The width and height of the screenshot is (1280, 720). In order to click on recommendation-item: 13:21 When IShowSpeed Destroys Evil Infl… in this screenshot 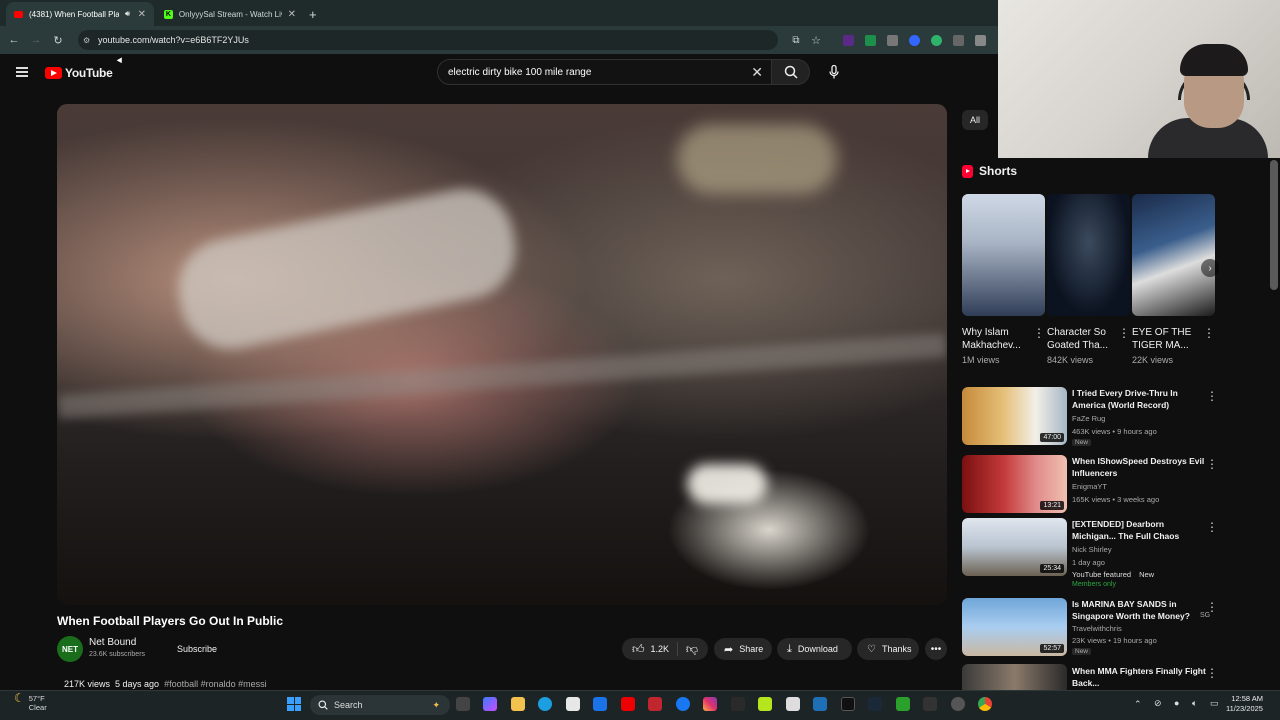, I will do `click(1112, 485)`.